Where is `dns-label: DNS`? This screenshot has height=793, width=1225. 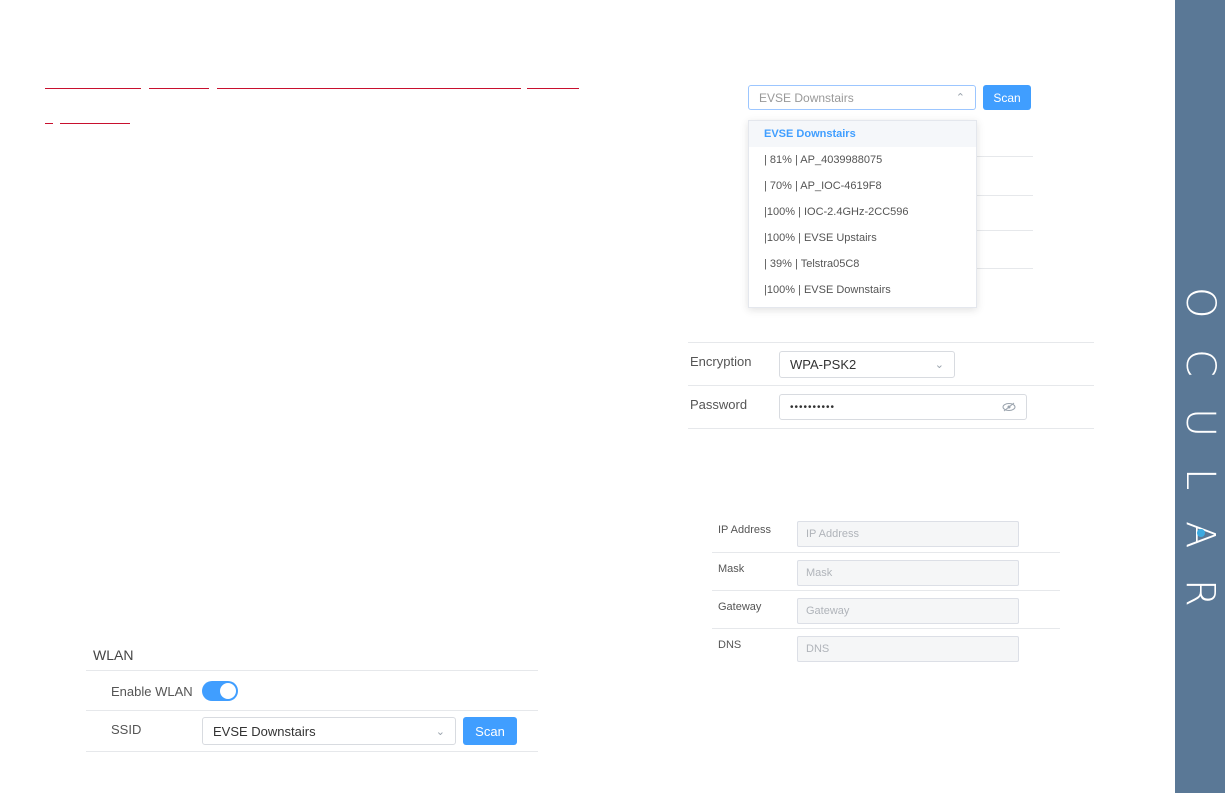 dns-label: DNS is located at coordinates (730, 645).